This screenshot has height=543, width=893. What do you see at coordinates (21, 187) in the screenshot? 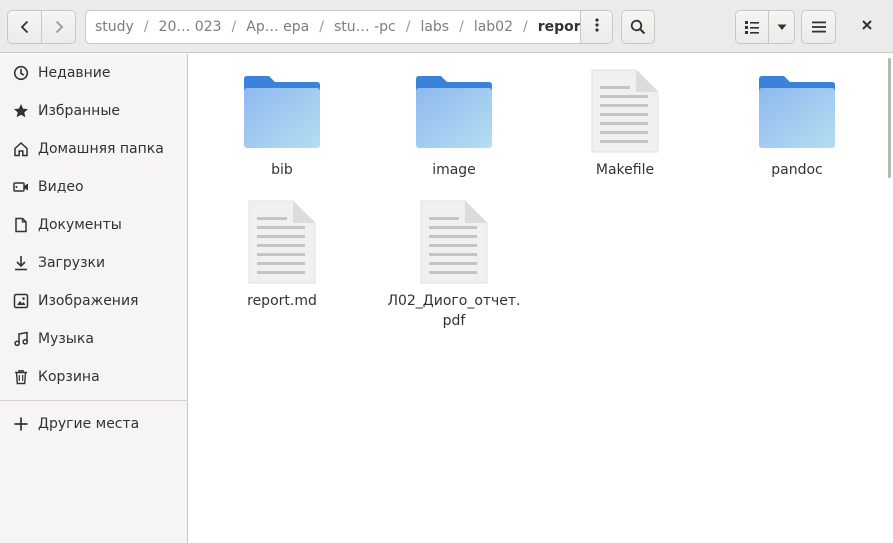
I see `video-icon` at bounding box center [21, 187].